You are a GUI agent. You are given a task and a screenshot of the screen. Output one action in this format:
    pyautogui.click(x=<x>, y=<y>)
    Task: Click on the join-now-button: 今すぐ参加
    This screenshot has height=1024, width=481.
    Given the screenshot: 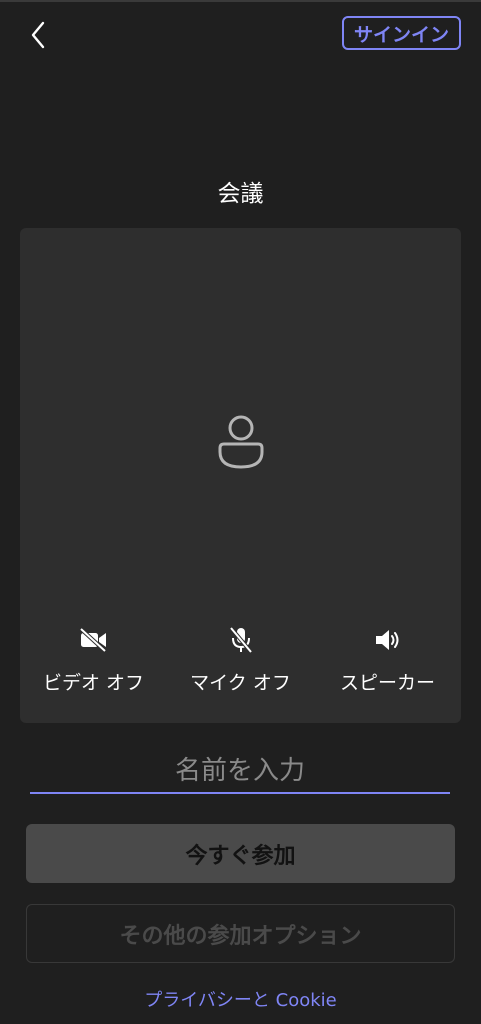 What is the action you would take?
    pyautogui.click(x=240, y=853)
    